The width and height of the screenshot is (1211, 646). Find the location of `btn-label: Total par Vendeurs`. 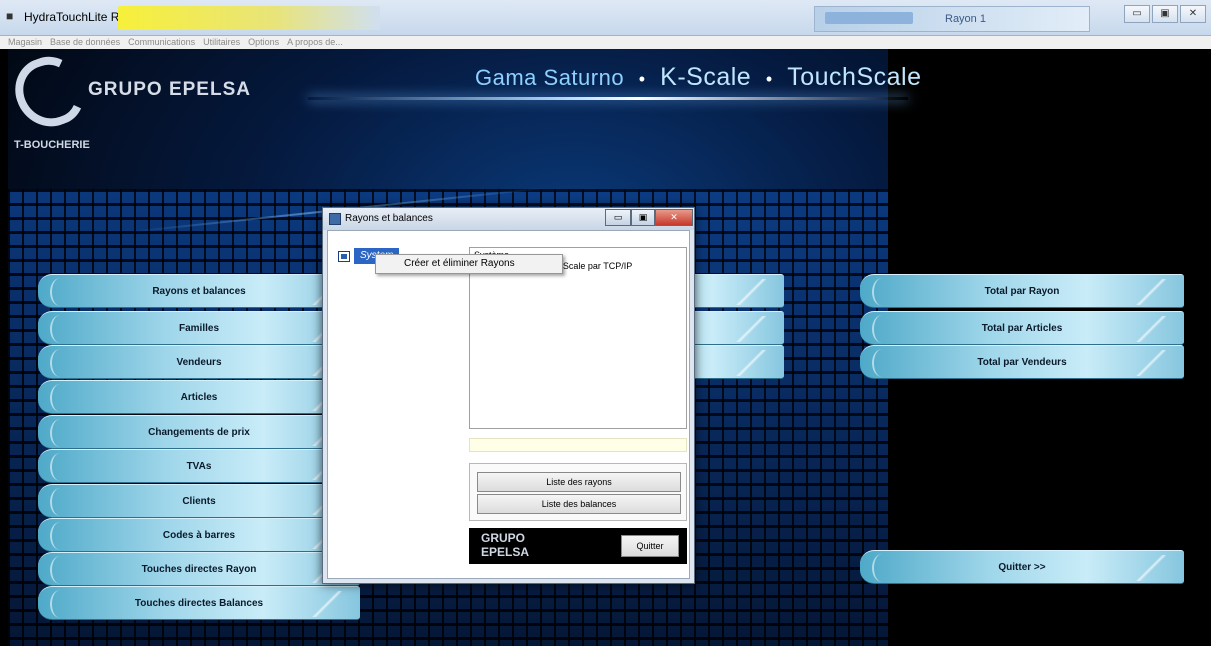

btn-label: Total par Vendeurs is located at coordinates (1022, 362).